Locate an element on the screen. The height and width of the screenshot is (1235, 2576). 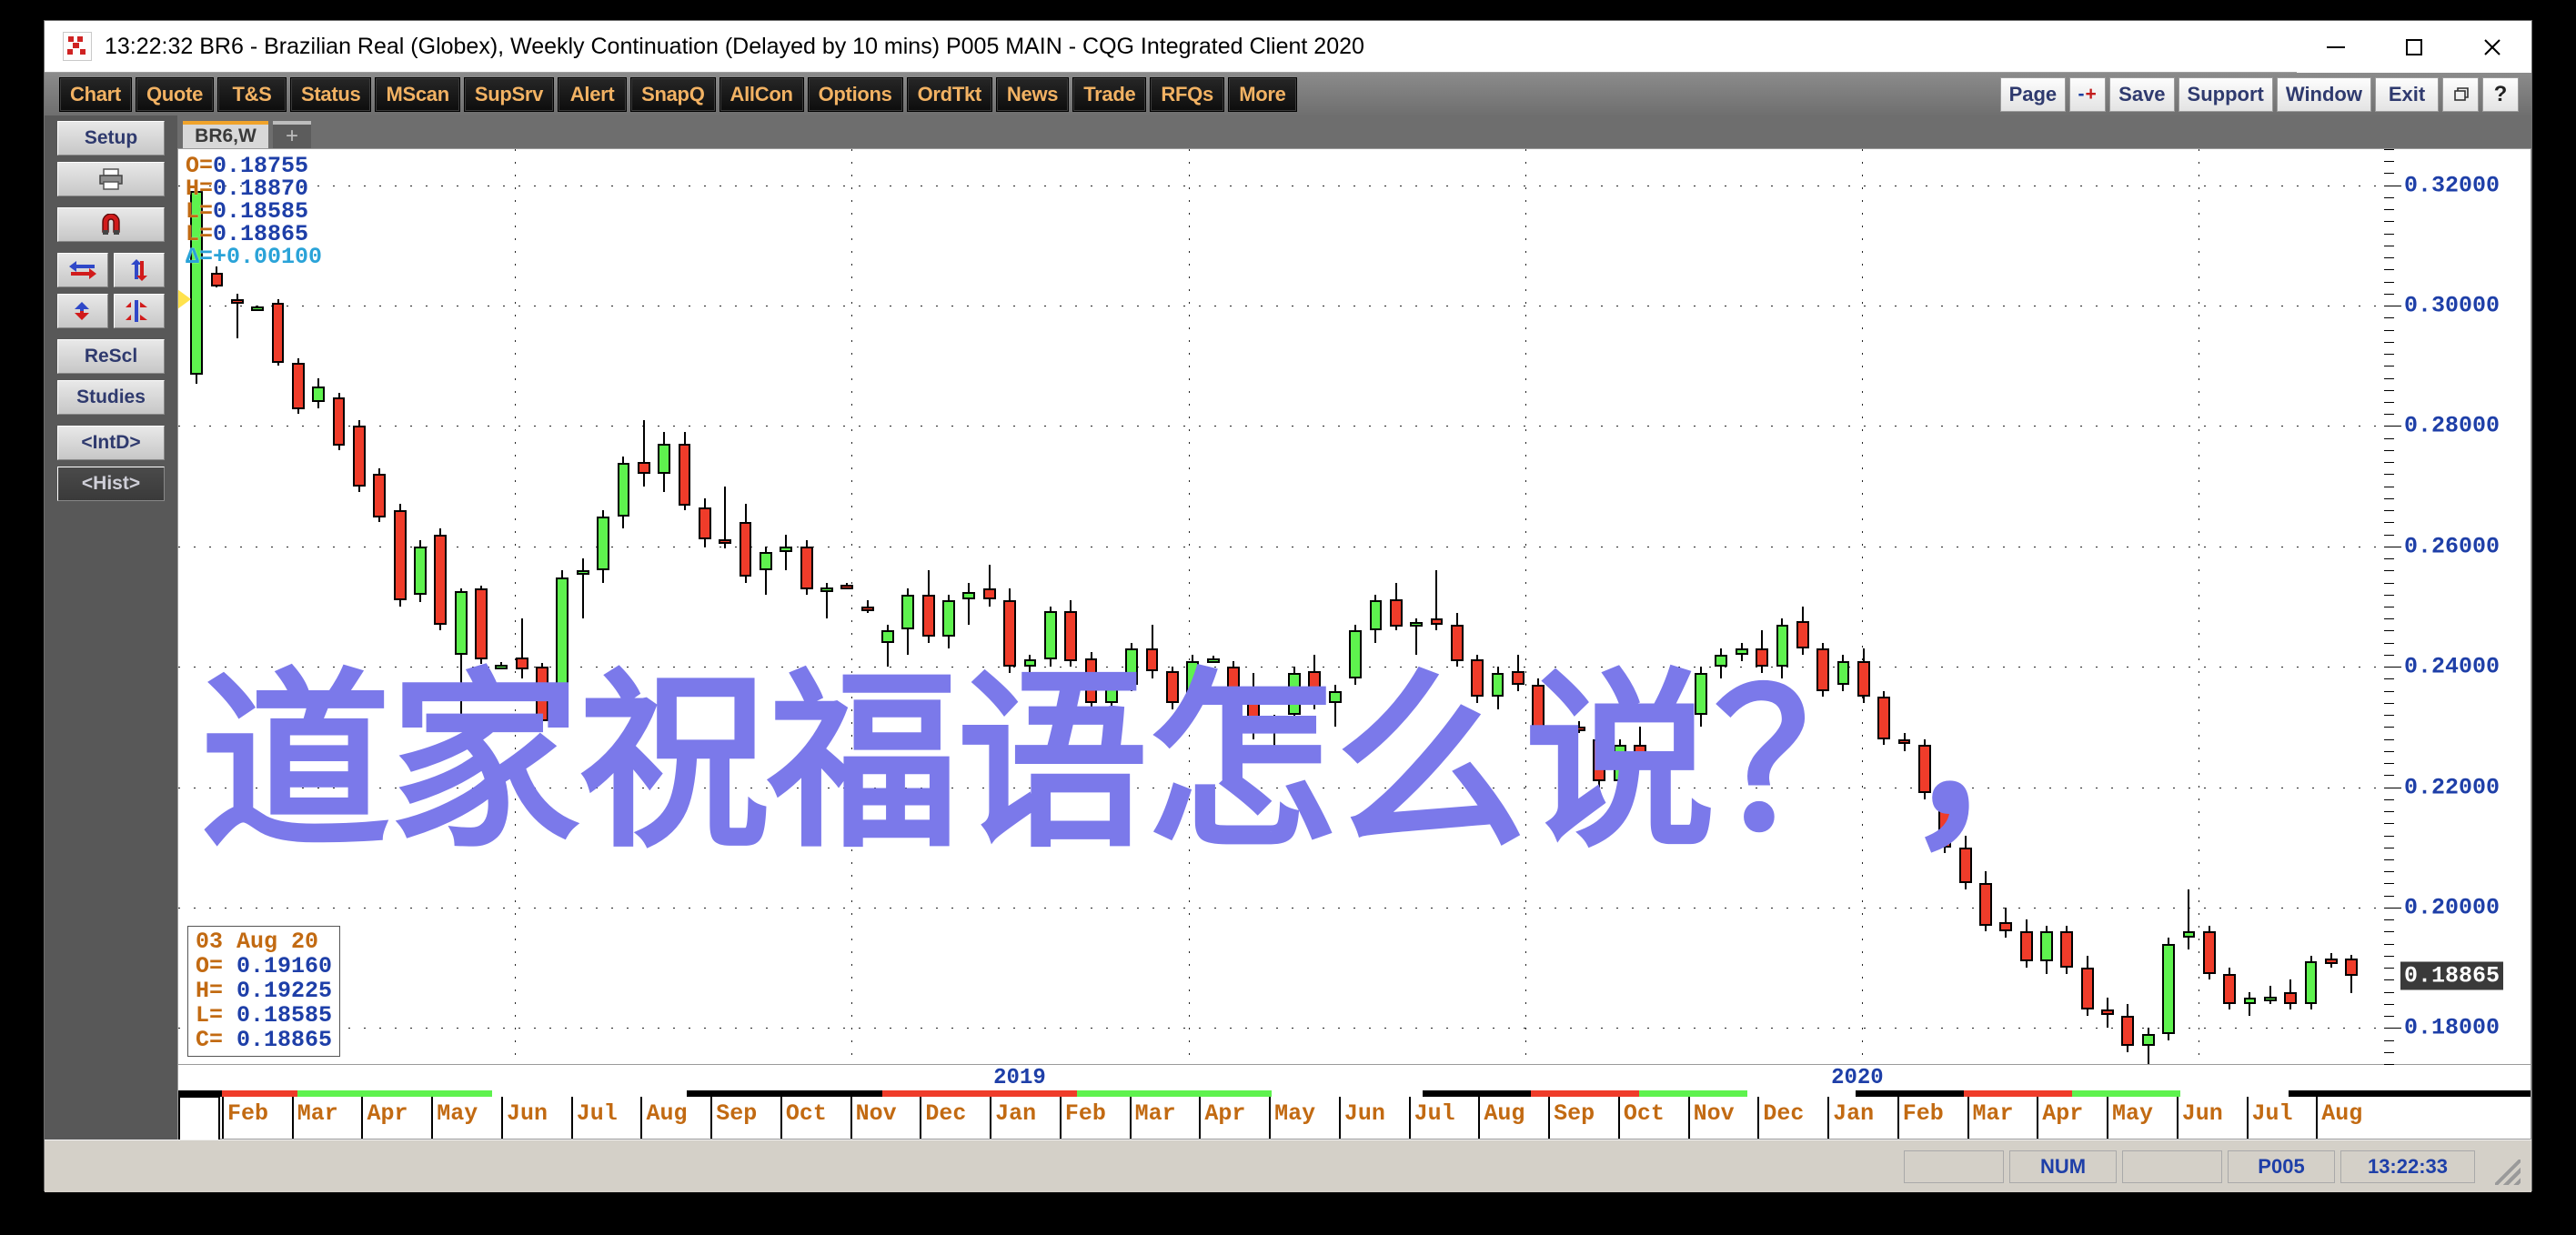
studies-button: Studies is located at coordinates (111, 397).